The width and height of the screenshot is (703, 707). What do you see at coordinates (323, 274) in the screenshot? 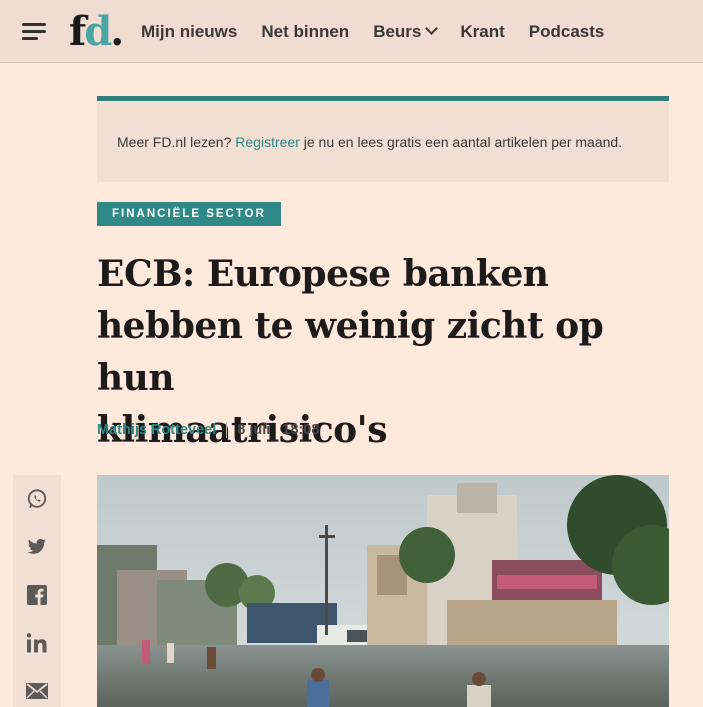
I see `headline-line: ECB: Europese banken` at bounding box center [323, 274].